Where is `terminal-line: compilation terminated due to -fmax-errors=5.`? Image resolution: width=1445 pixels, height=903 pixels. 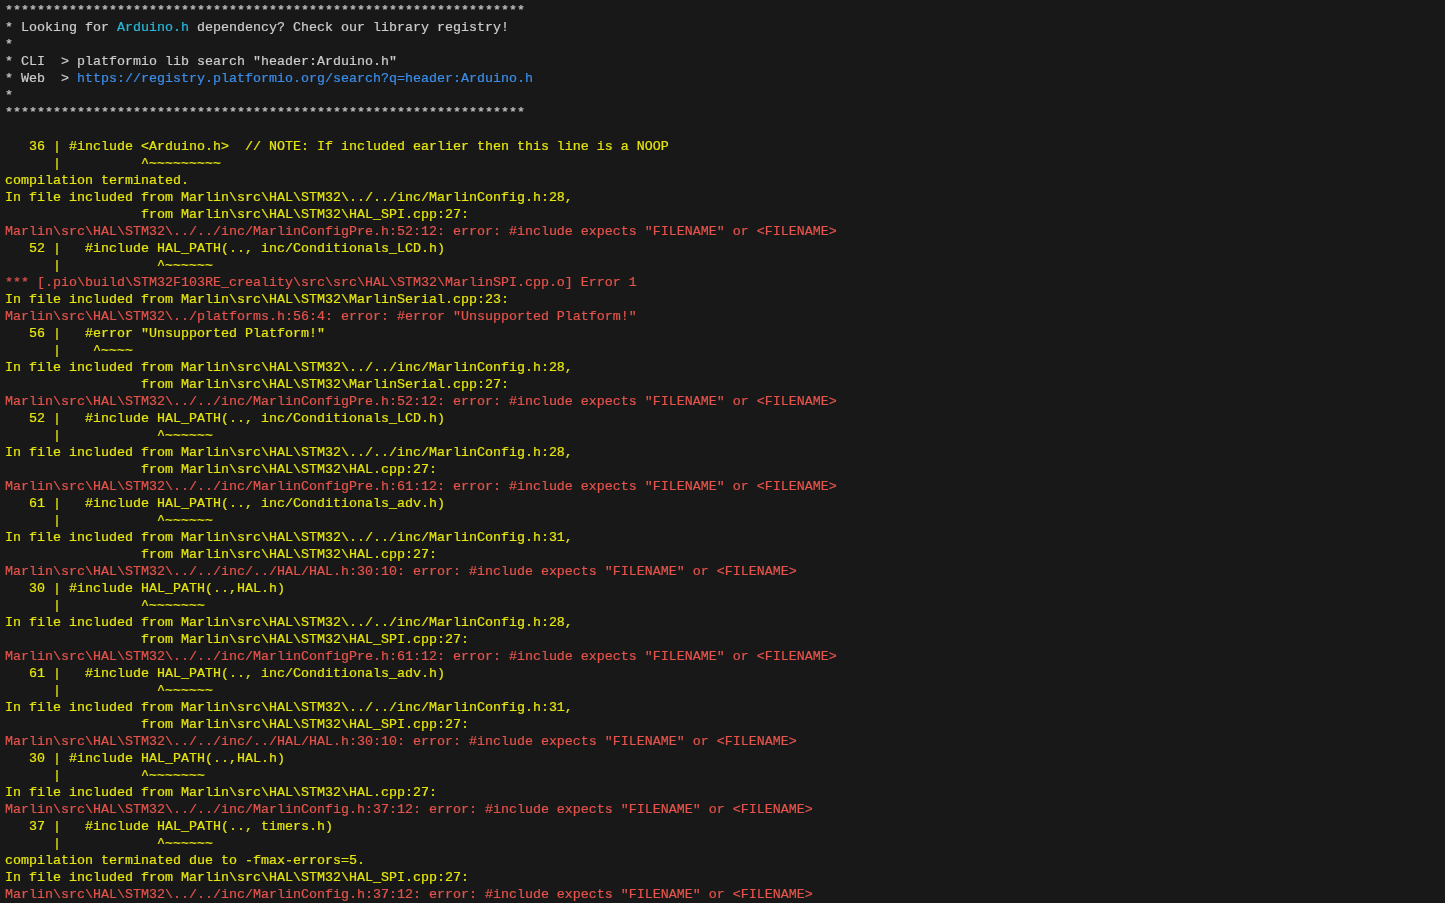 terminal-line: compilation terminated due to -fmax-errors=5. is located at coordinates (185, 860).